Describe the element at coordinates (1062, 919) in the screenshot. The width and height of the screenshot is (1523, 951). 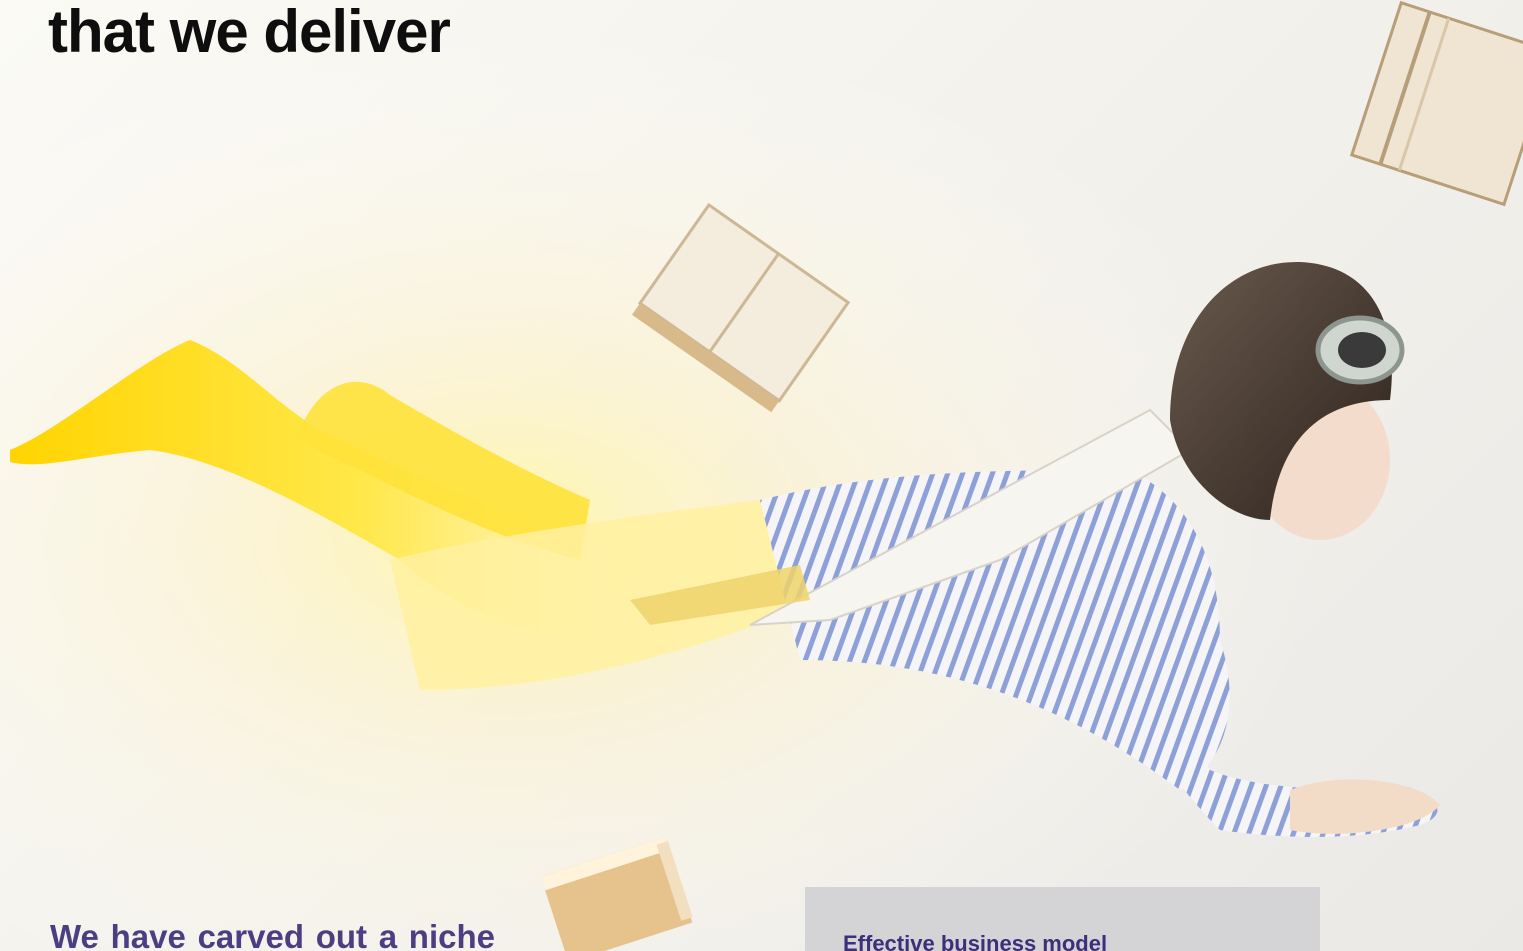
I see `info-card: Effective business model` at that location.